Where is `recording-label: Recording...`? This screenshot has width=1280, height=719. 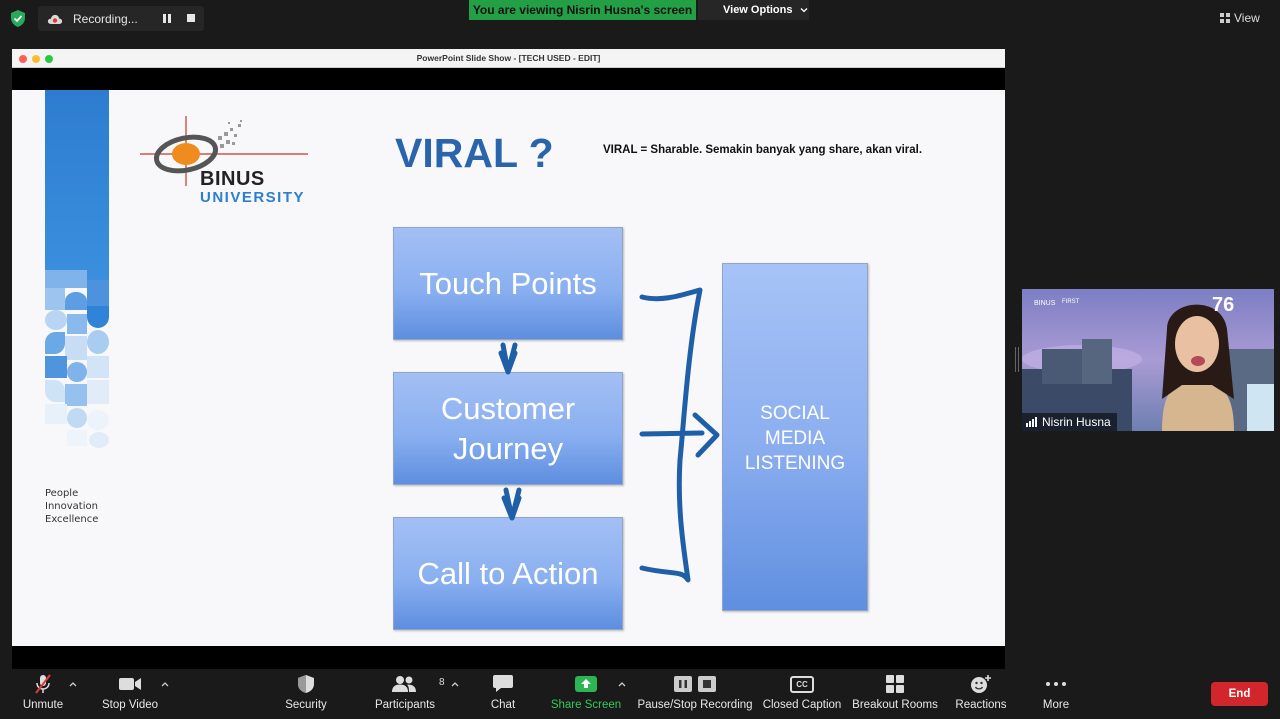
recording-label: Recording... is located at coordinates (105, 18).